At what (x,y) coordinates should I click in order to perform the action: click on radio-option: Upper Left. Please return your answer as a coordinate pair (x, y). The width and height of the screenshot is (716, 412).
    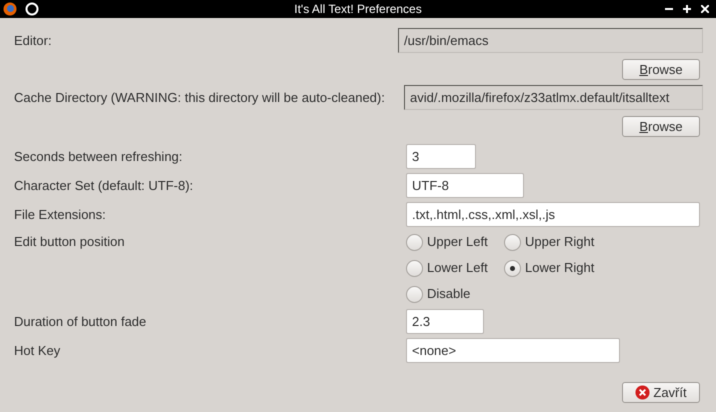
    Looking at the image, I should click on (455, 242).